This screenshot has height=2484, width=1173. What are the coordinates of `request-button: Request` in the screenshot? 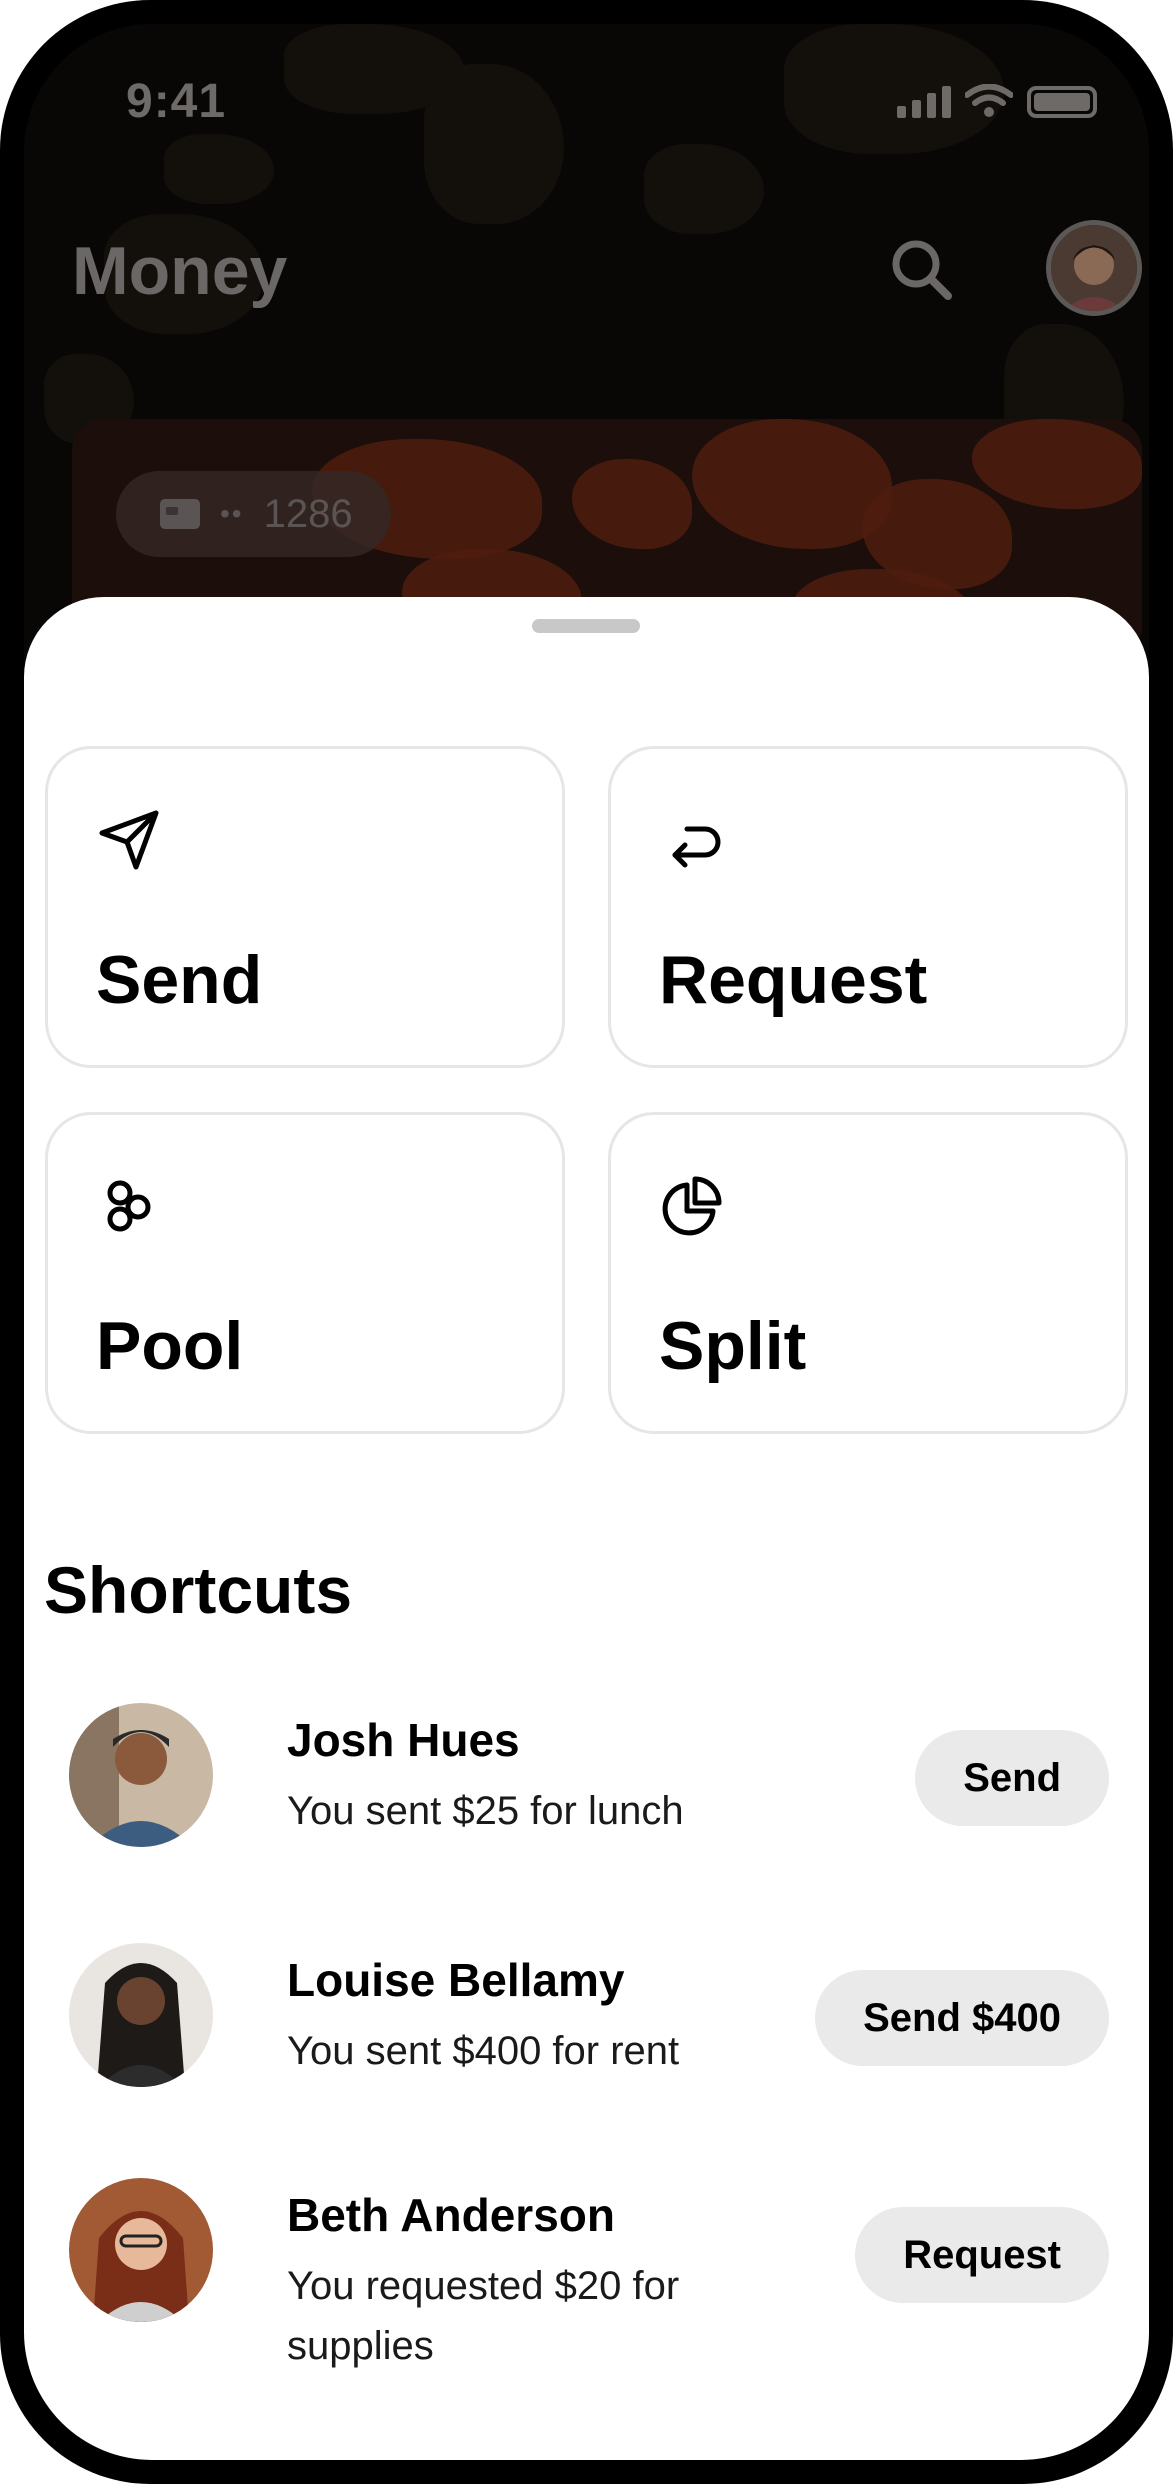 It's located at (982, 2255).